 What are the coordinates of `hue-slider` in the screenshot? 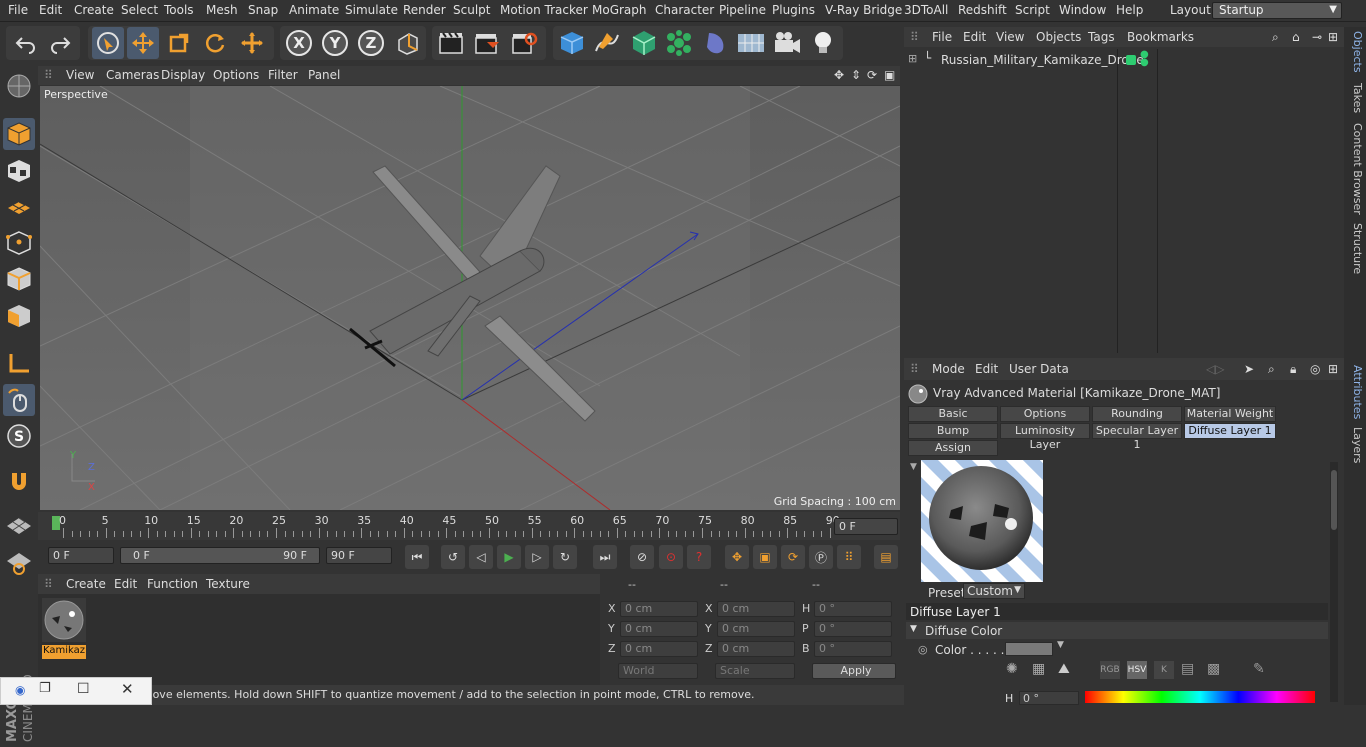 It's located at (1200, 697).